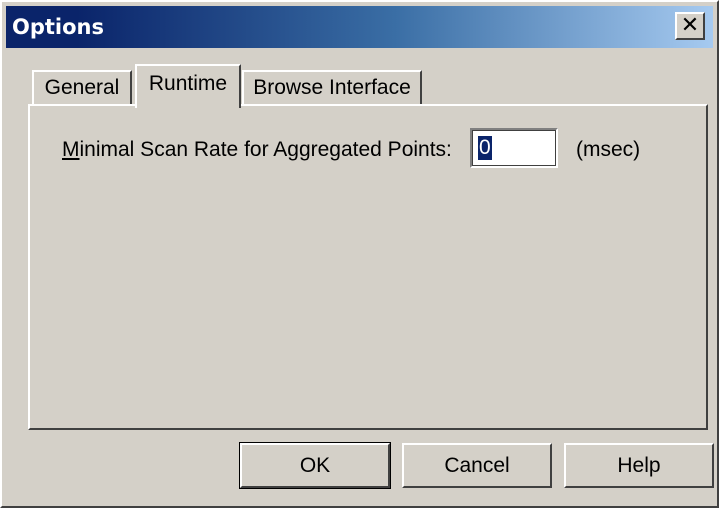  I want to click on cancel-button: Cancel, so click(477, 465).